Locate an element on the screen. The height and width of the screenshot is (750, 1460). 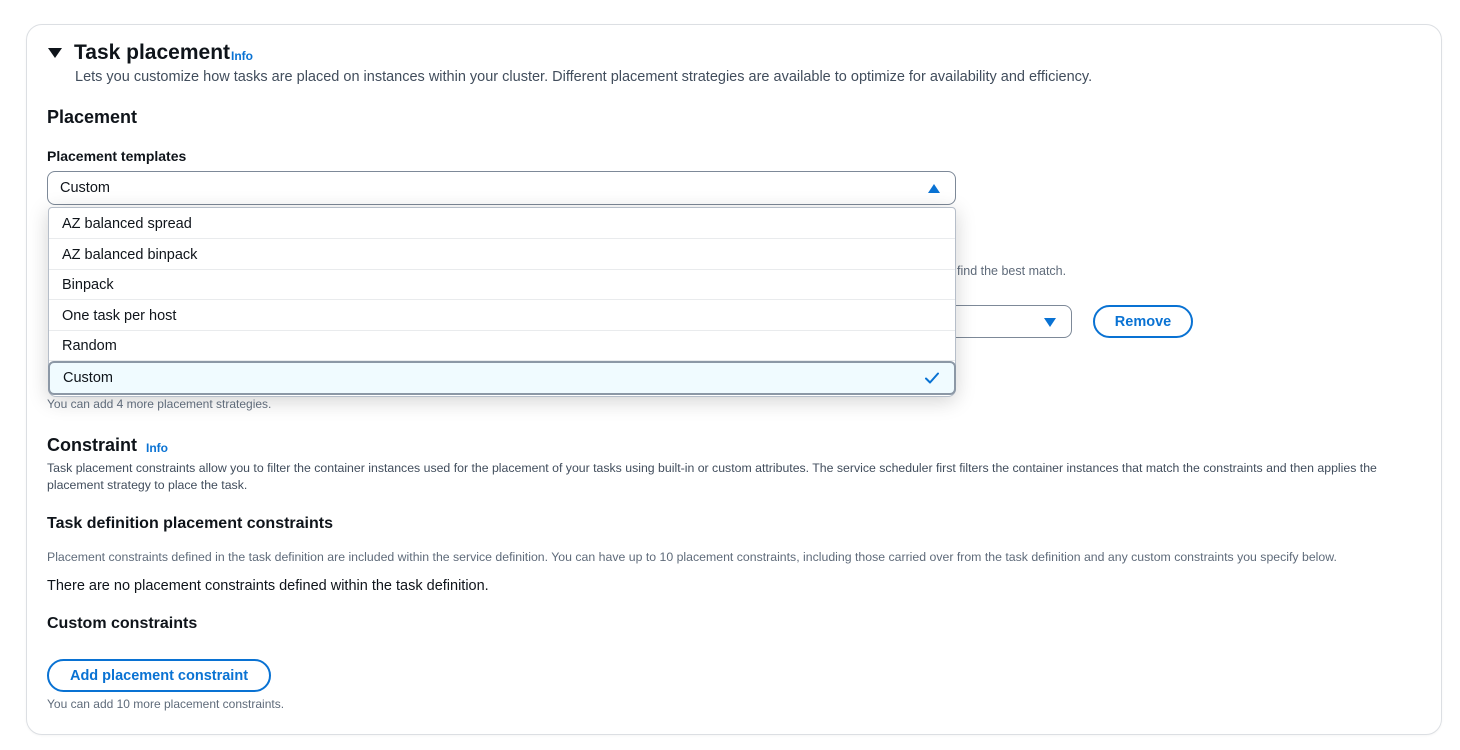
option-custom-label: Custom is located at coordinates (88, 378).